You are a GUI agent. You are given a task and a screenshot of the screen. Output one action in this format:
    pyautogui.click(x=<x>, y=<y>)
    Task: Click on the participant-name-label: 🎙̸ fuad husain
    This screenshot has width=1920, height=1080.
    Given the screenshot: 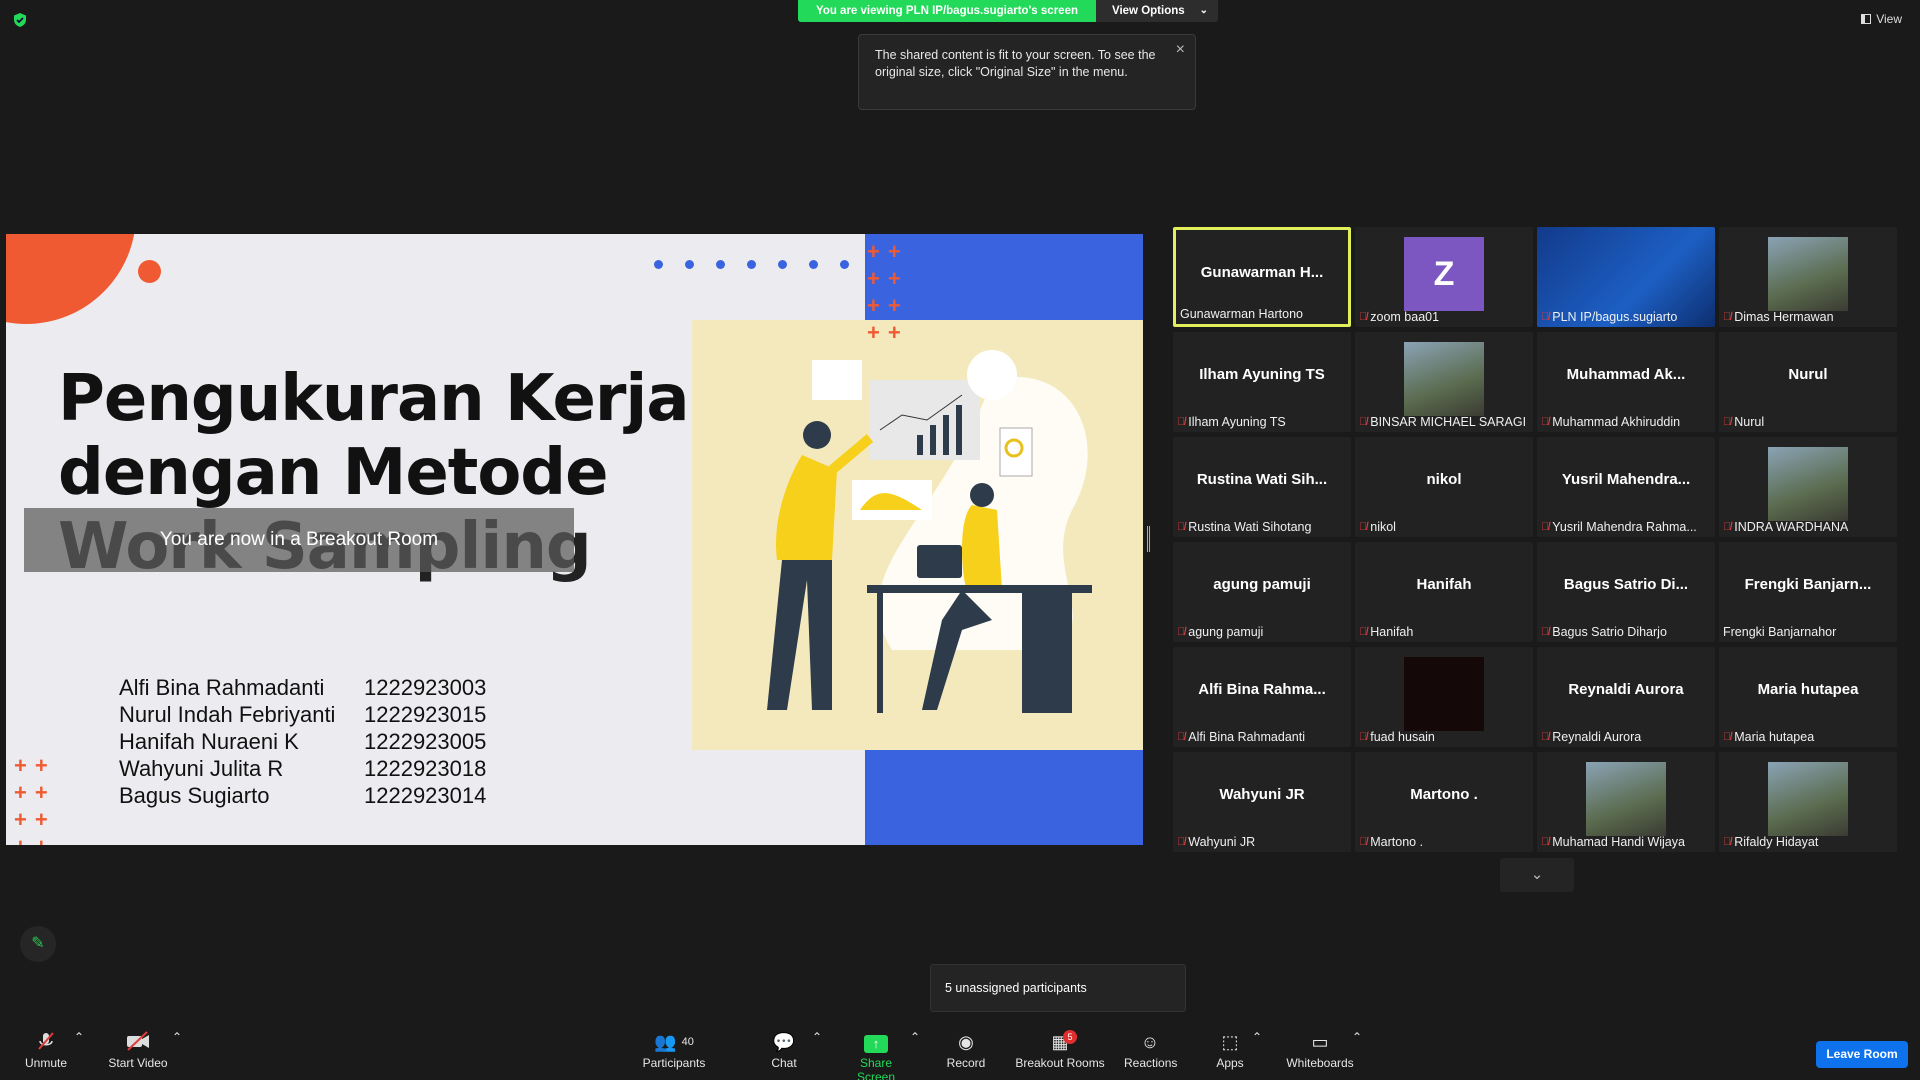 What is the action you would take?
    pyautogui.click(x=1397, y=737)
    